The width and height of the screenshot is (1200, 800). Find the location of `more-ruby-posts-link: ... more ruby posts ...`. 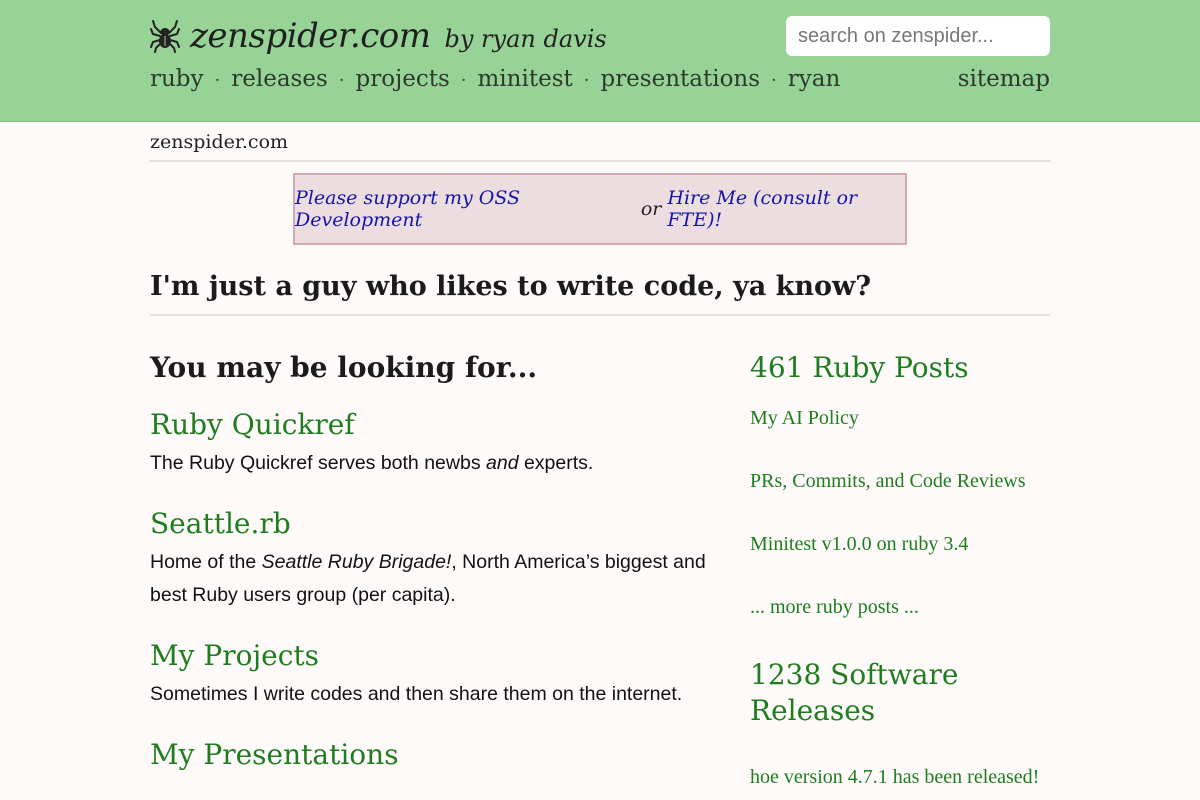

more-ruby-posts-link: ... more ruby posts ... is located at coordinates (900, 607).